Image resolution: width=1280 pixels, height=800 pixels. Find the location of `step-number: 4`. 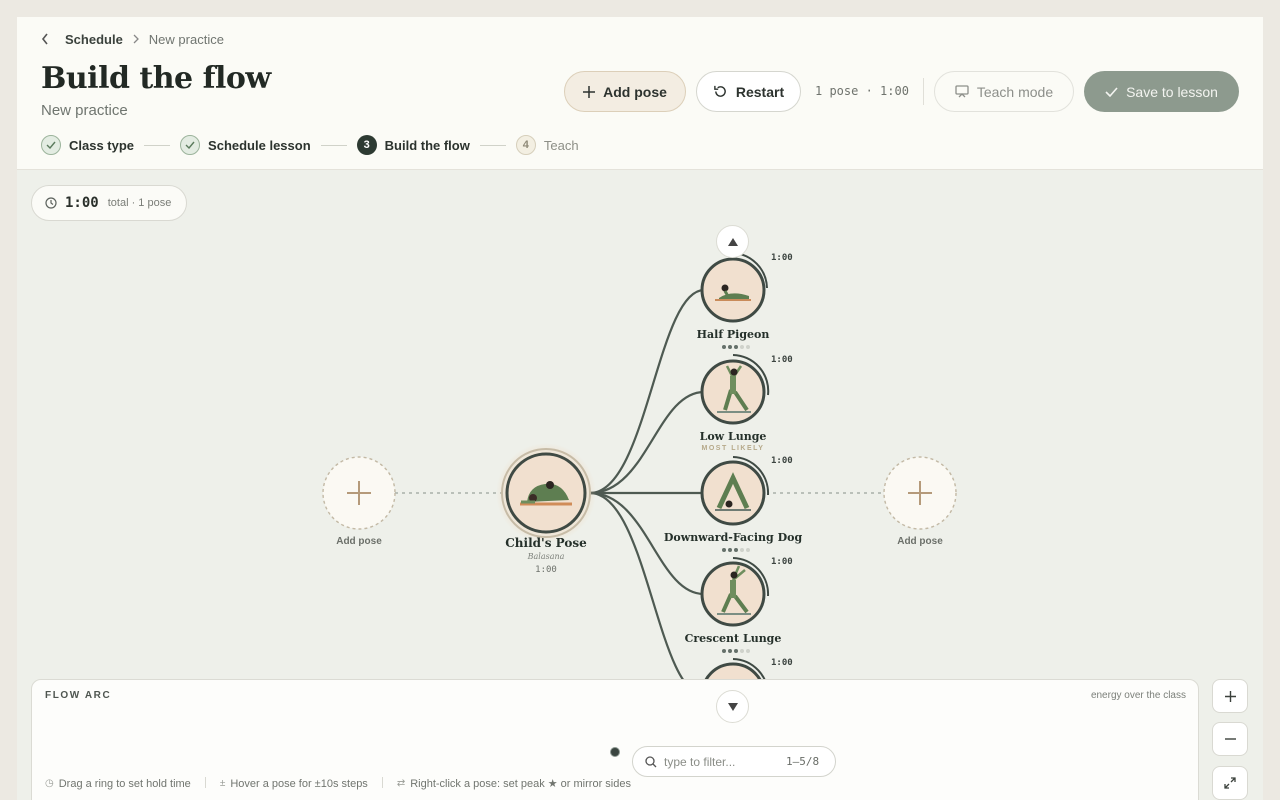

step-number: 4 is located at coordinates (525, 145).